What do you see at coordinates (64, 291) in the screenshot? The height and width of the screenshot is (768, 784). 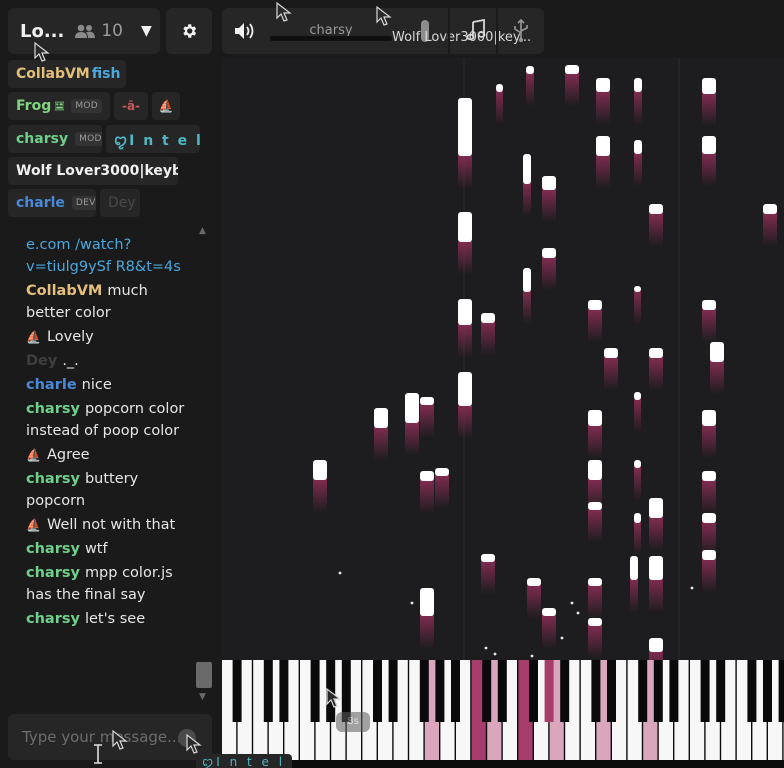 I see `chat-nick: CollabVM` at bounding box center [64, 291].